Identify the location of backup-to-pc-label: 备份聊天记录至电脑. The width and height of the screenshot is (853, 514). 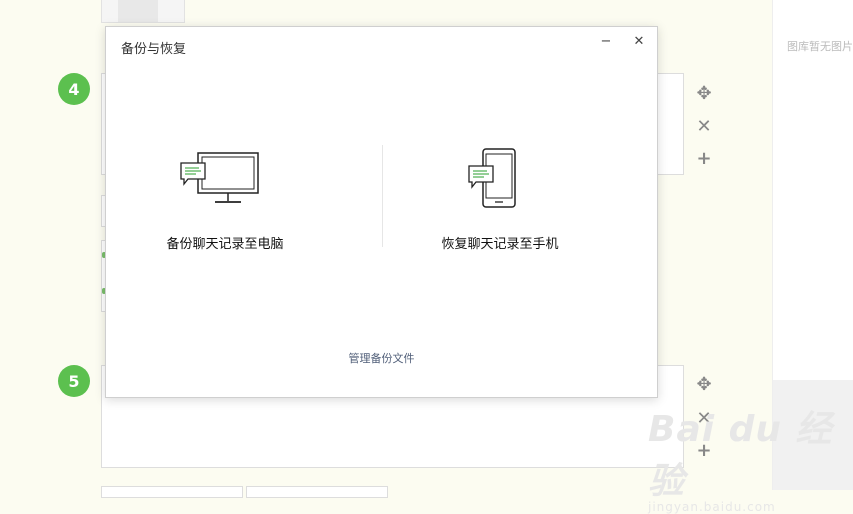
(225, 244).